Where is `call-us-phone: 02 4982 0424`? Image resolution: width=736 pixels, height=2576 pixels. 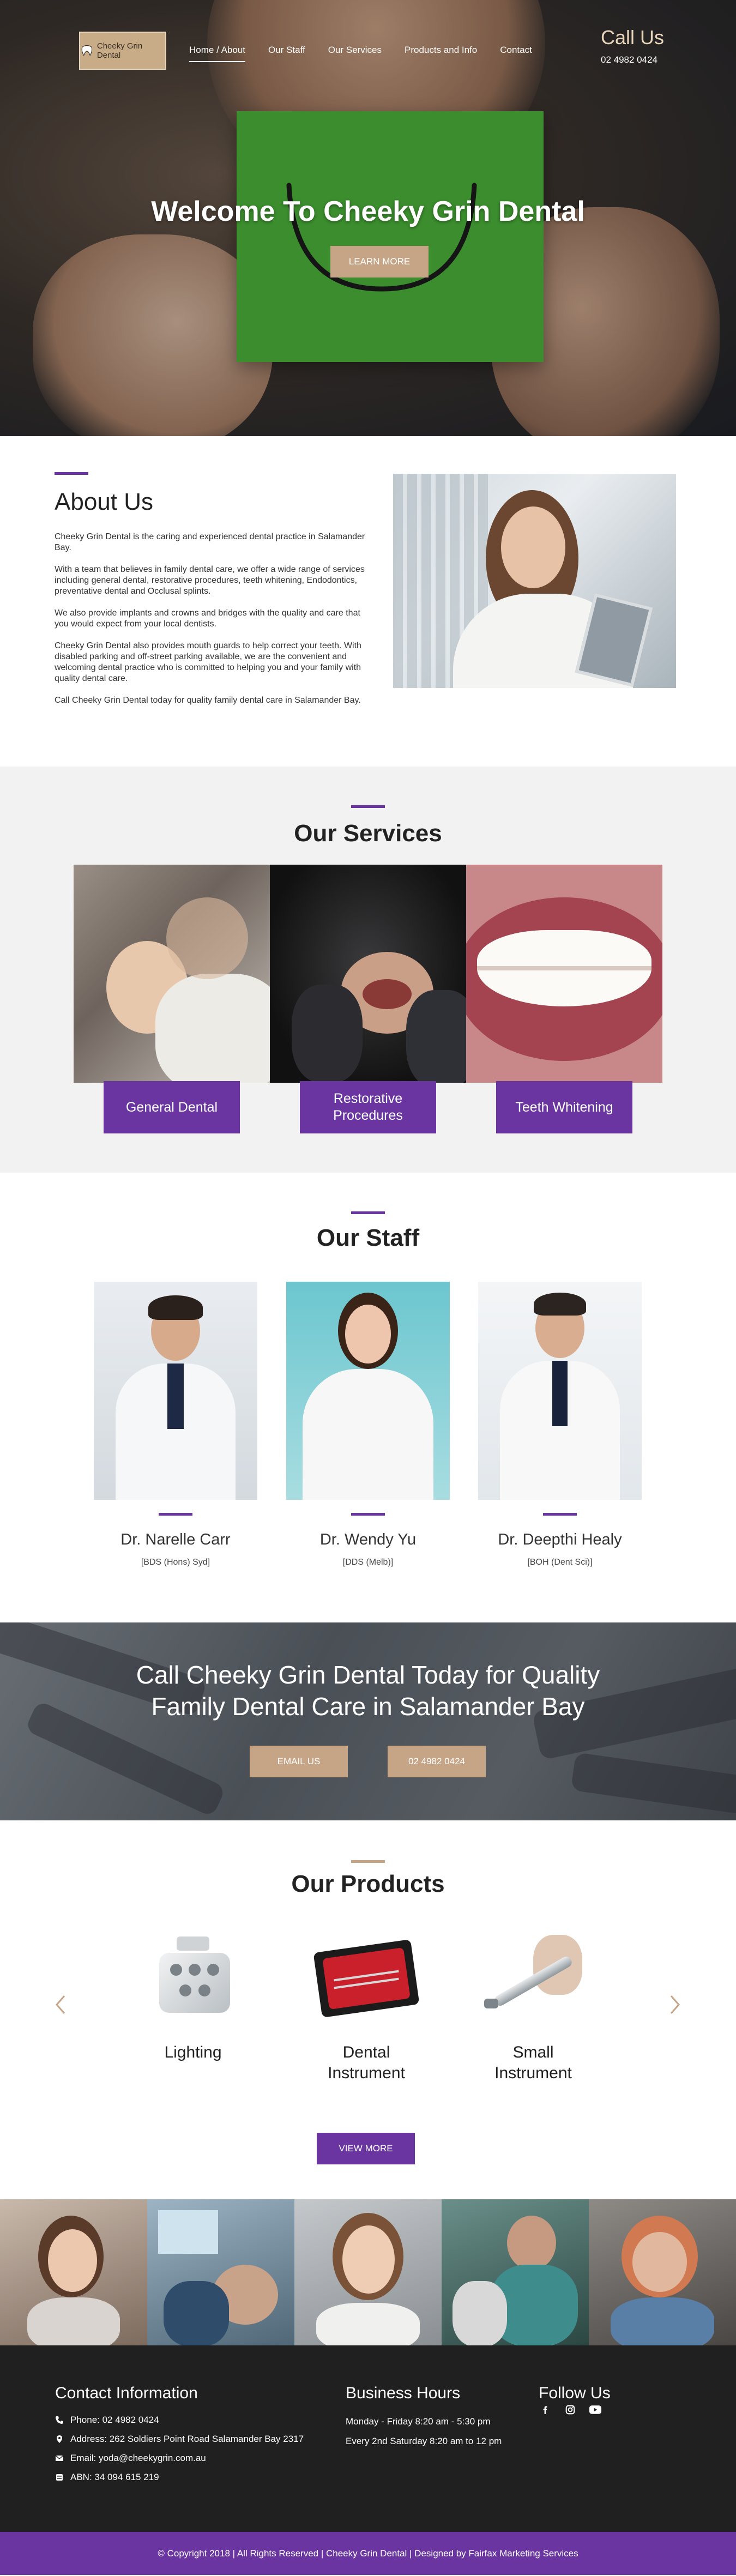
call-us-phone: 02 4982 0424 is located at coordinates (632, 60).